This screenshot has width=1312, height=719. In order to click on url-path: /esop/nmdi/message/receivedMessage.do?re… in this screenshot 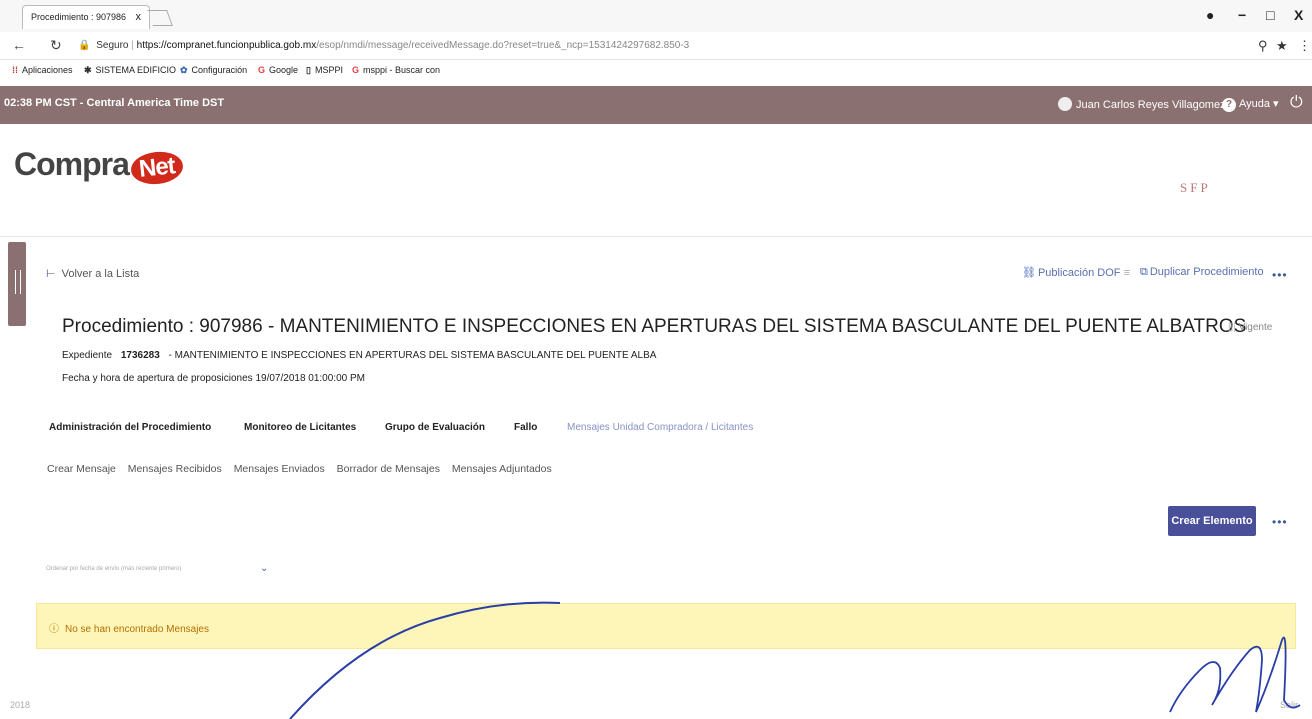, I will do `click(503, 45)`.